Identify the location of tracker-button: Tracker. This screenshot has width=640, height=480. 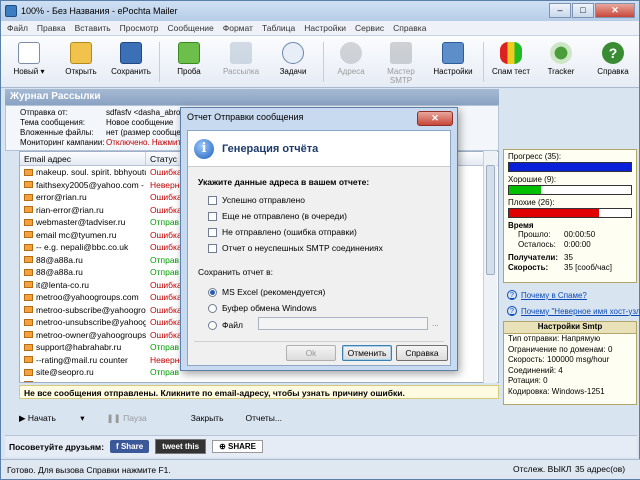
(561, 58).